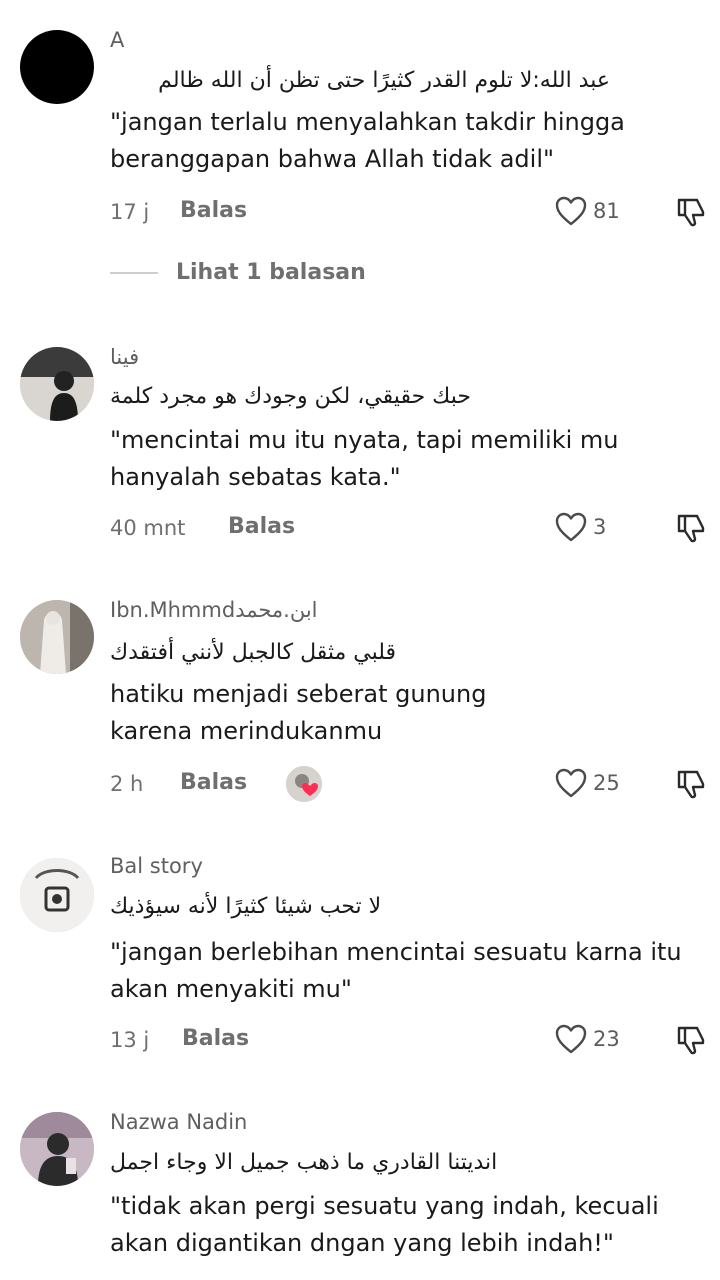 The height and width of the screenshot is (1280, 720). Describe the element at coordinates (606, 783) in the screenshot. I see `like-count: 25` at that location.